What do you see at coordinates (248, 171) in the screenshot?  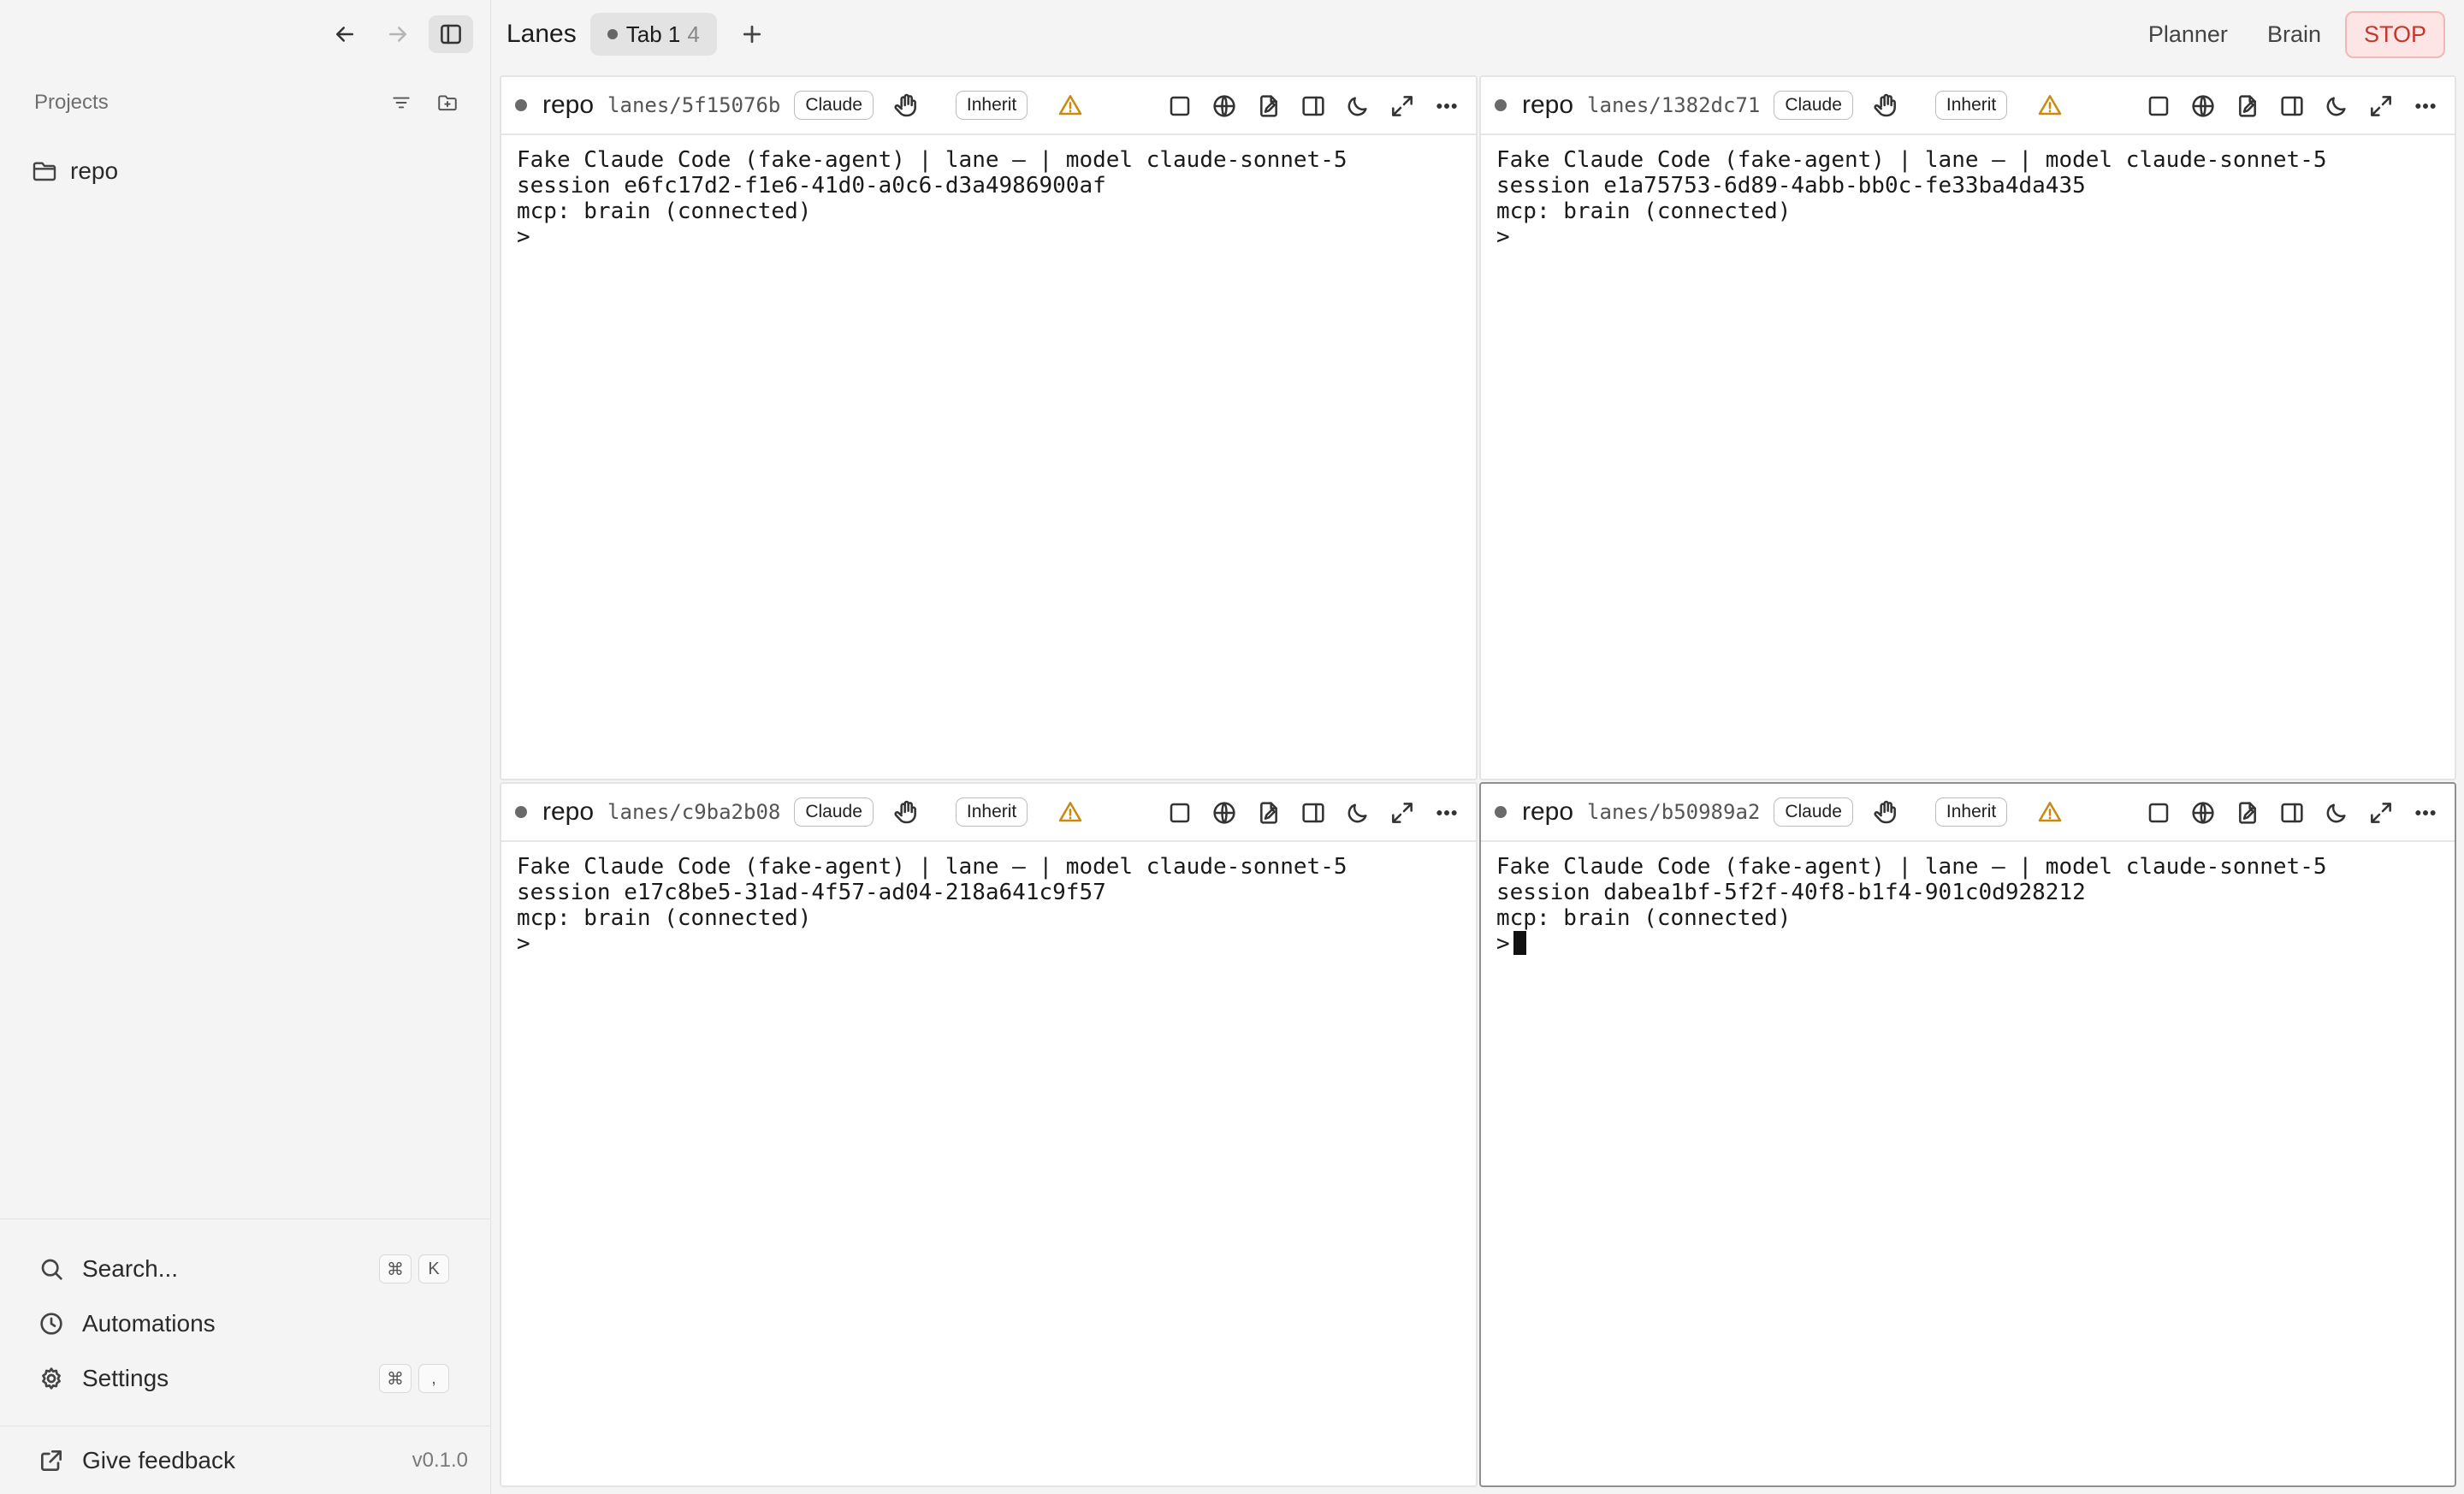 I see `project-item-repo: repo` at bounding box center [248, 171].